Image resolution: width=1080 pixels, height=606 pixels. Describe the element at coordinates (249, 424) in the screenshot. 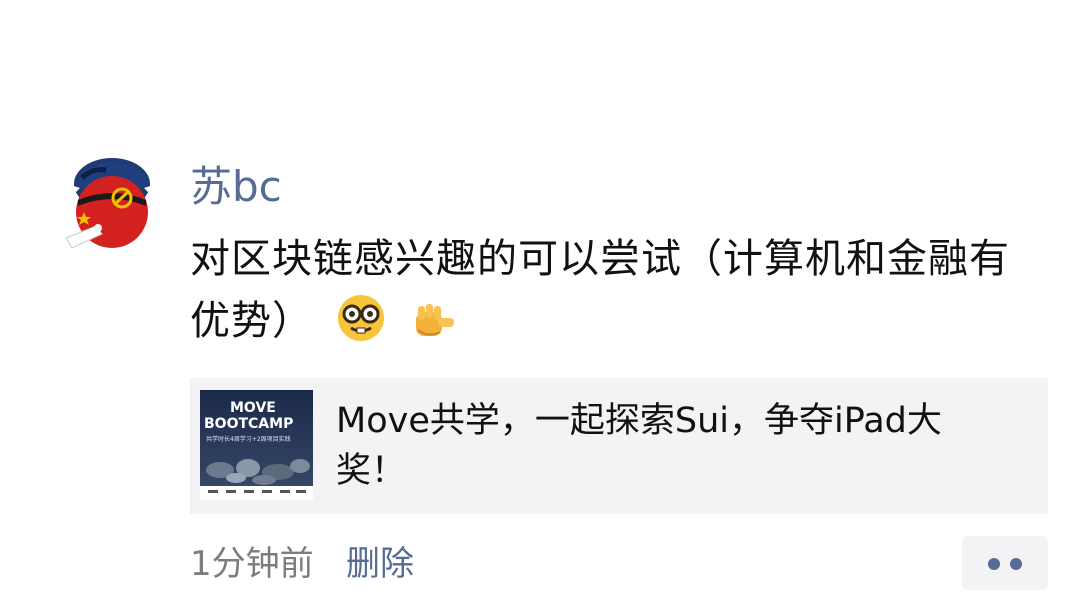

I see `thumbnail-headline-2: BOOTCAMP` at that location.